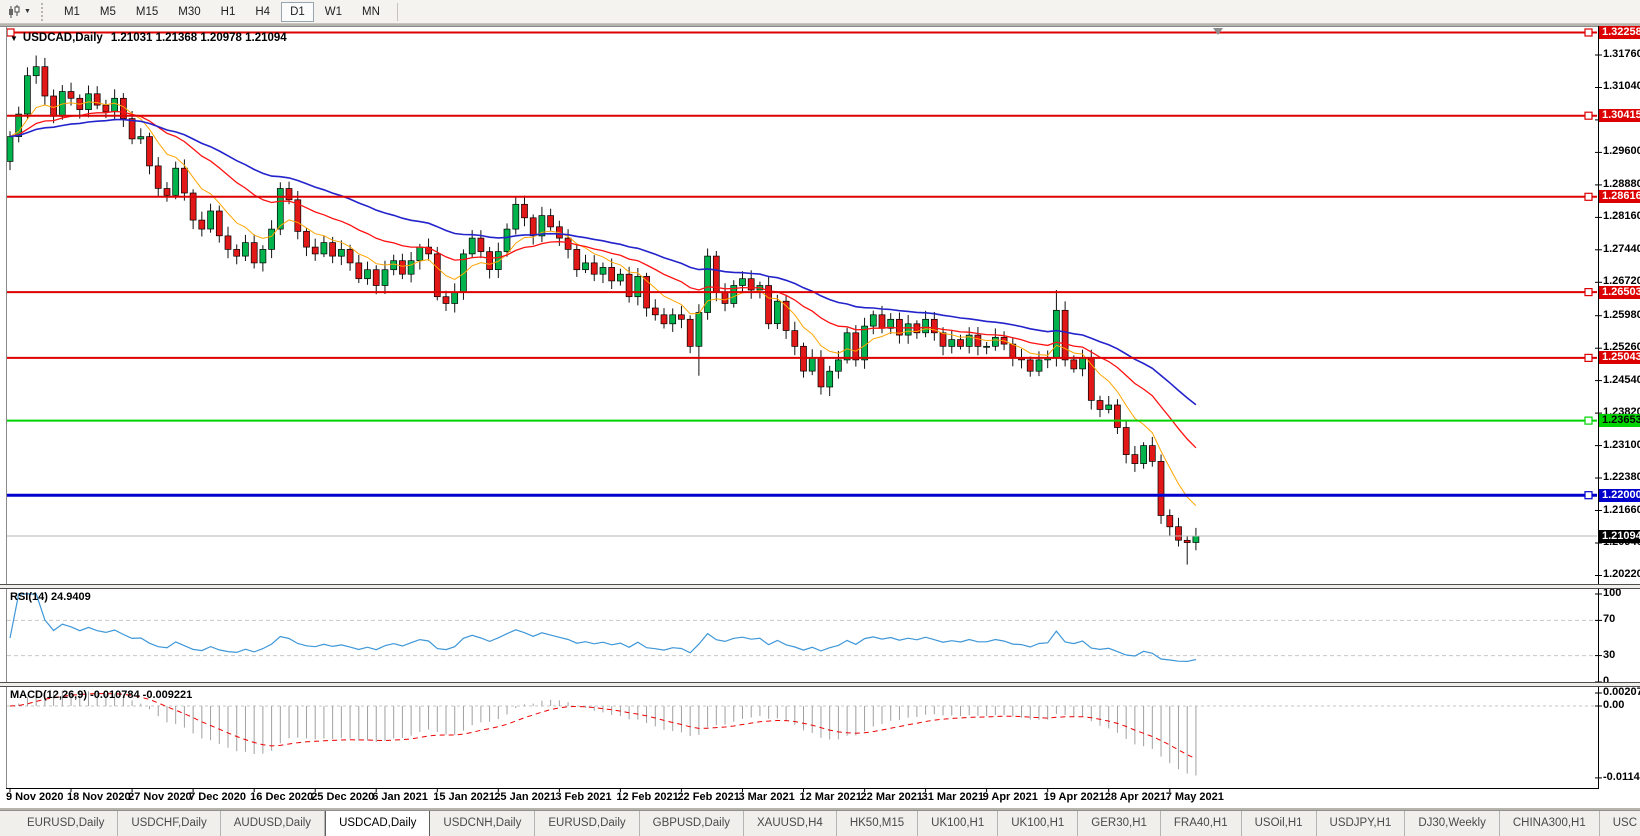 This screenshot has width=1640, height=836. Describe the element at coordinates (1619, 292) in the screenshot. I see `price-level-badge: 1.26503` at that location.